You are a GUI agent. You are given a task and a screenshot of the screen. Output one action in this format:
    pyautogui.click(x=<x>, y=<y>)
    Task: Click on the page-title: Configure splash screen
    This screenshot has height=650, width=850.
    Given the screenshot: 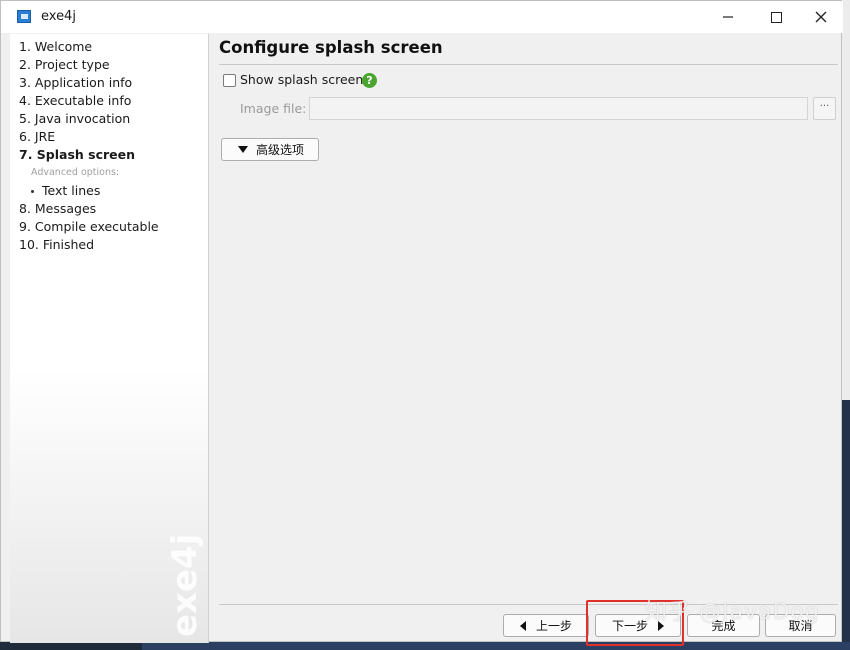 What is the action you would take?
    pyautogui.click(x=331, y=47)
    